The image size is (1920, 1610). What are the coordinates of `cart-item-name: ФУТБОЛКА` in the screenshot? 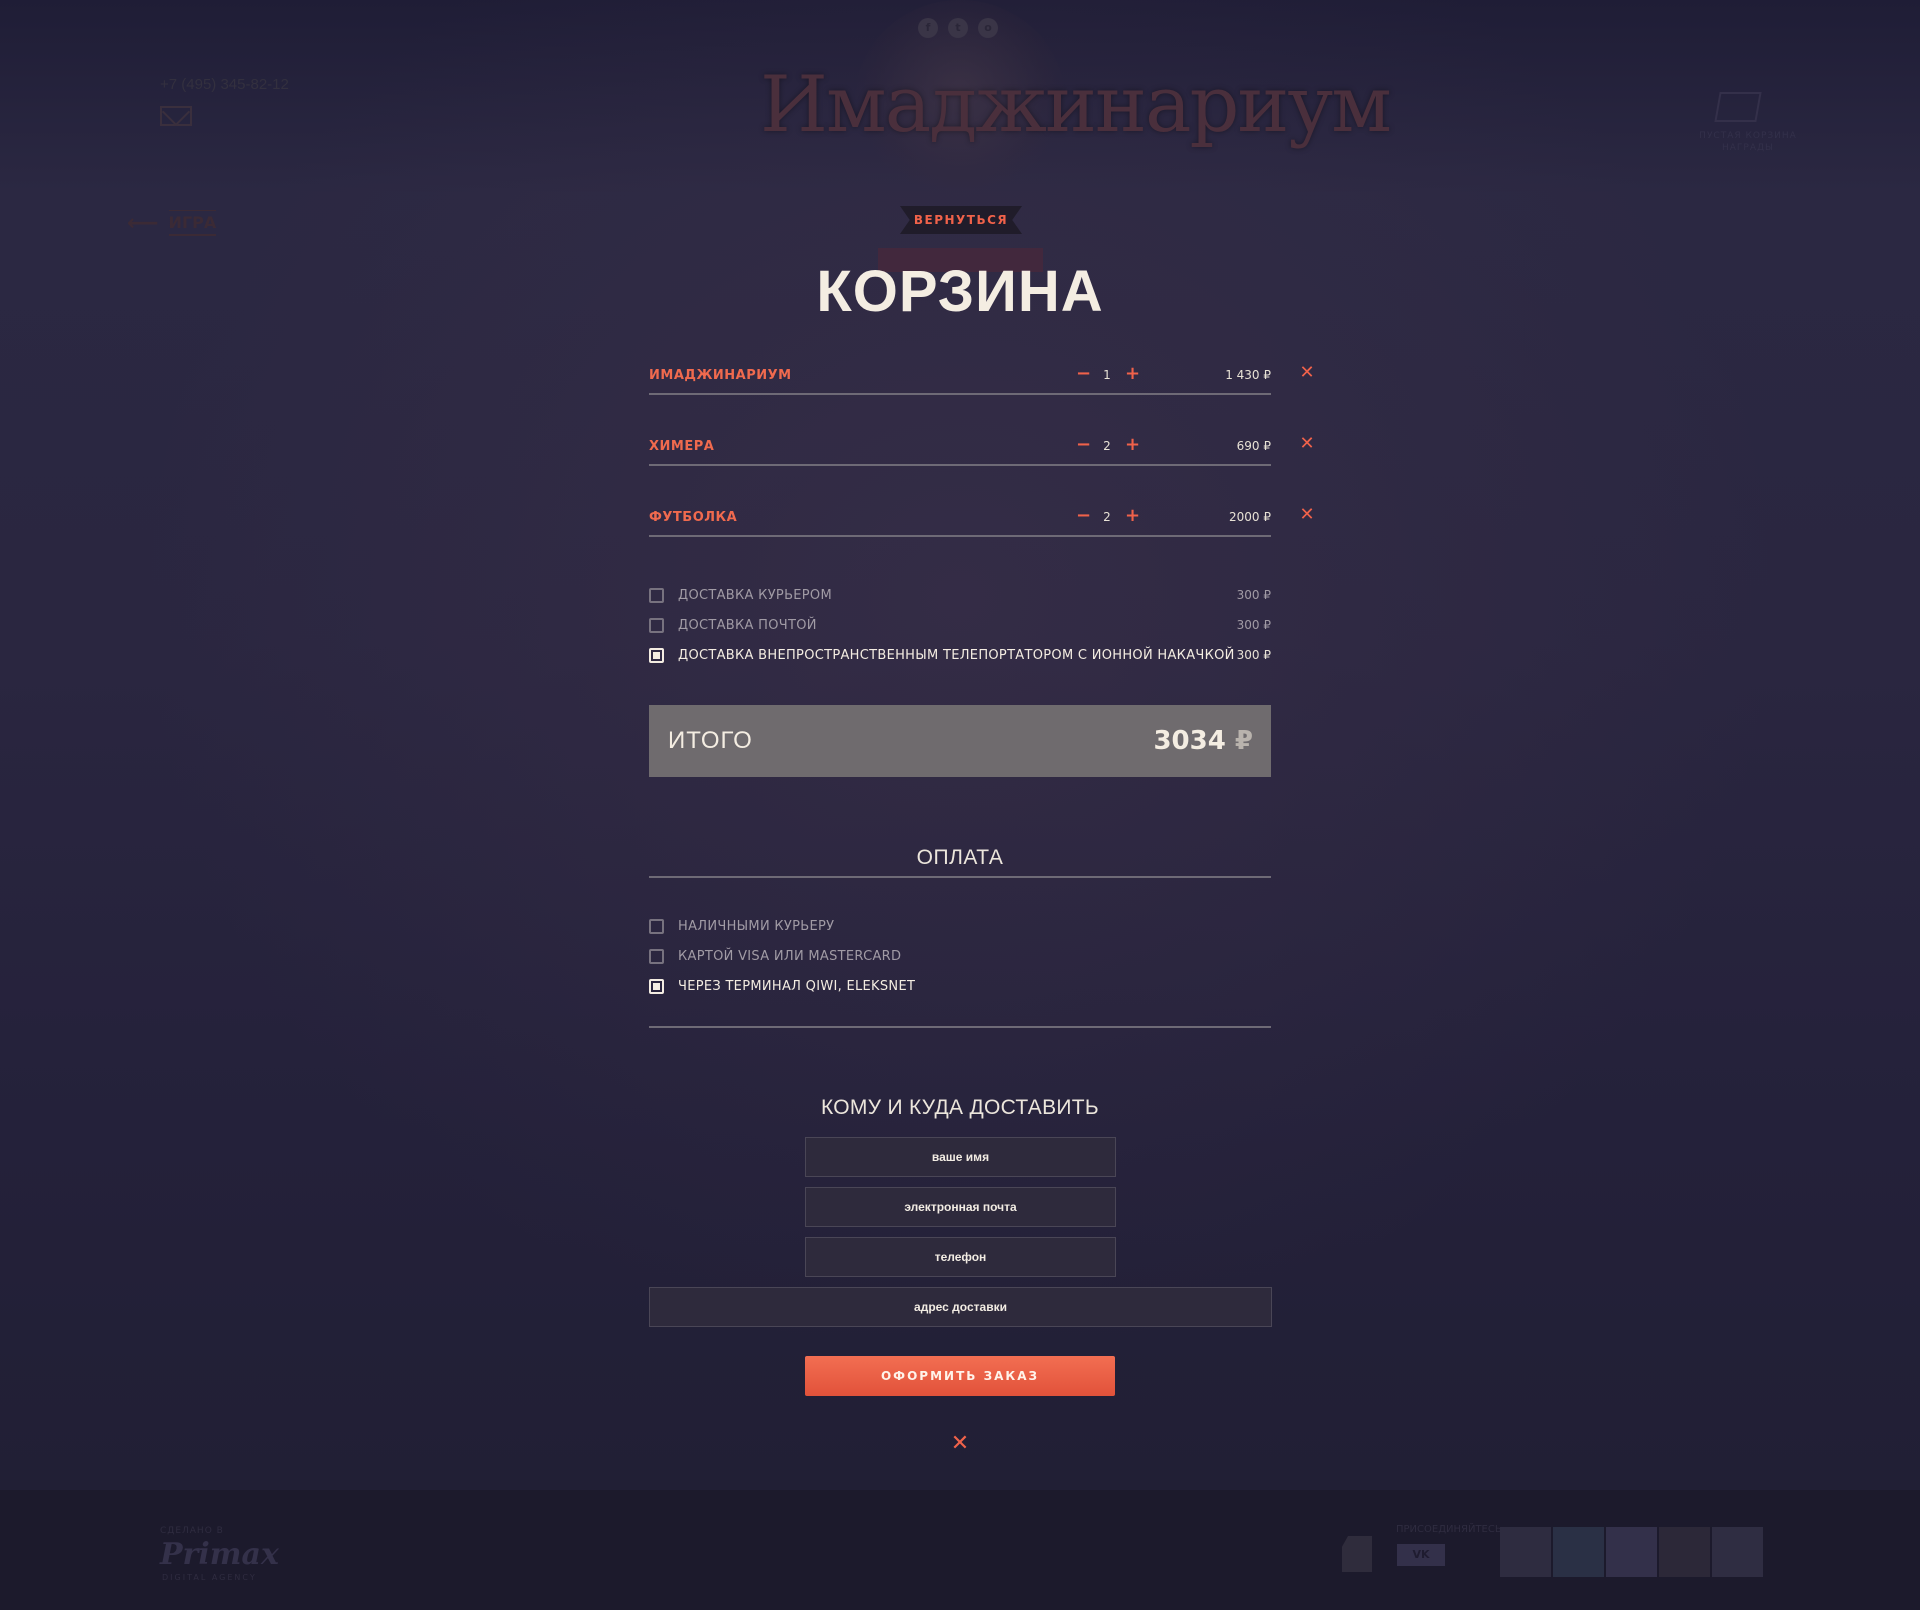 It's located at (693, 517).